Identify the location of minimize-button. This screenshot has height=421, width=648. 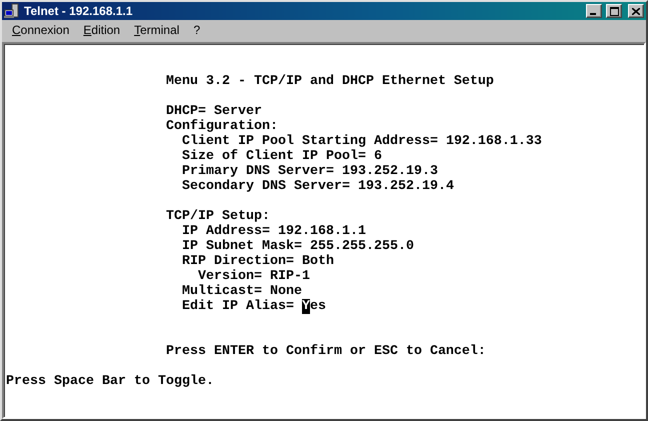
(594, 11).